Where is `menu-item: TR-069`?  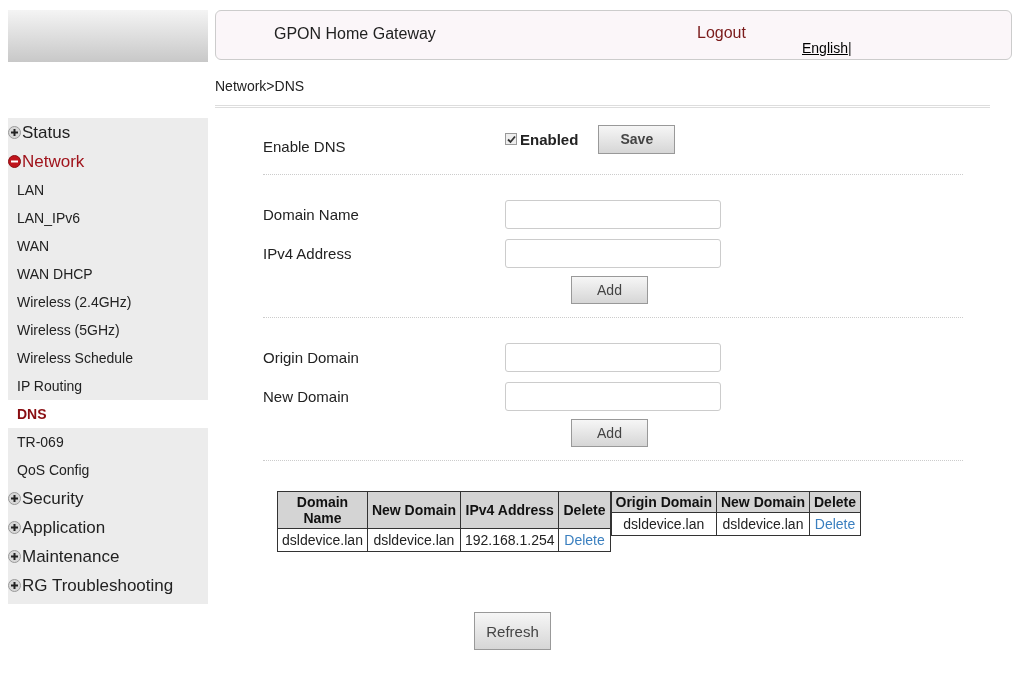
menu-item: TR-069 is located at coordinates (108, 442).